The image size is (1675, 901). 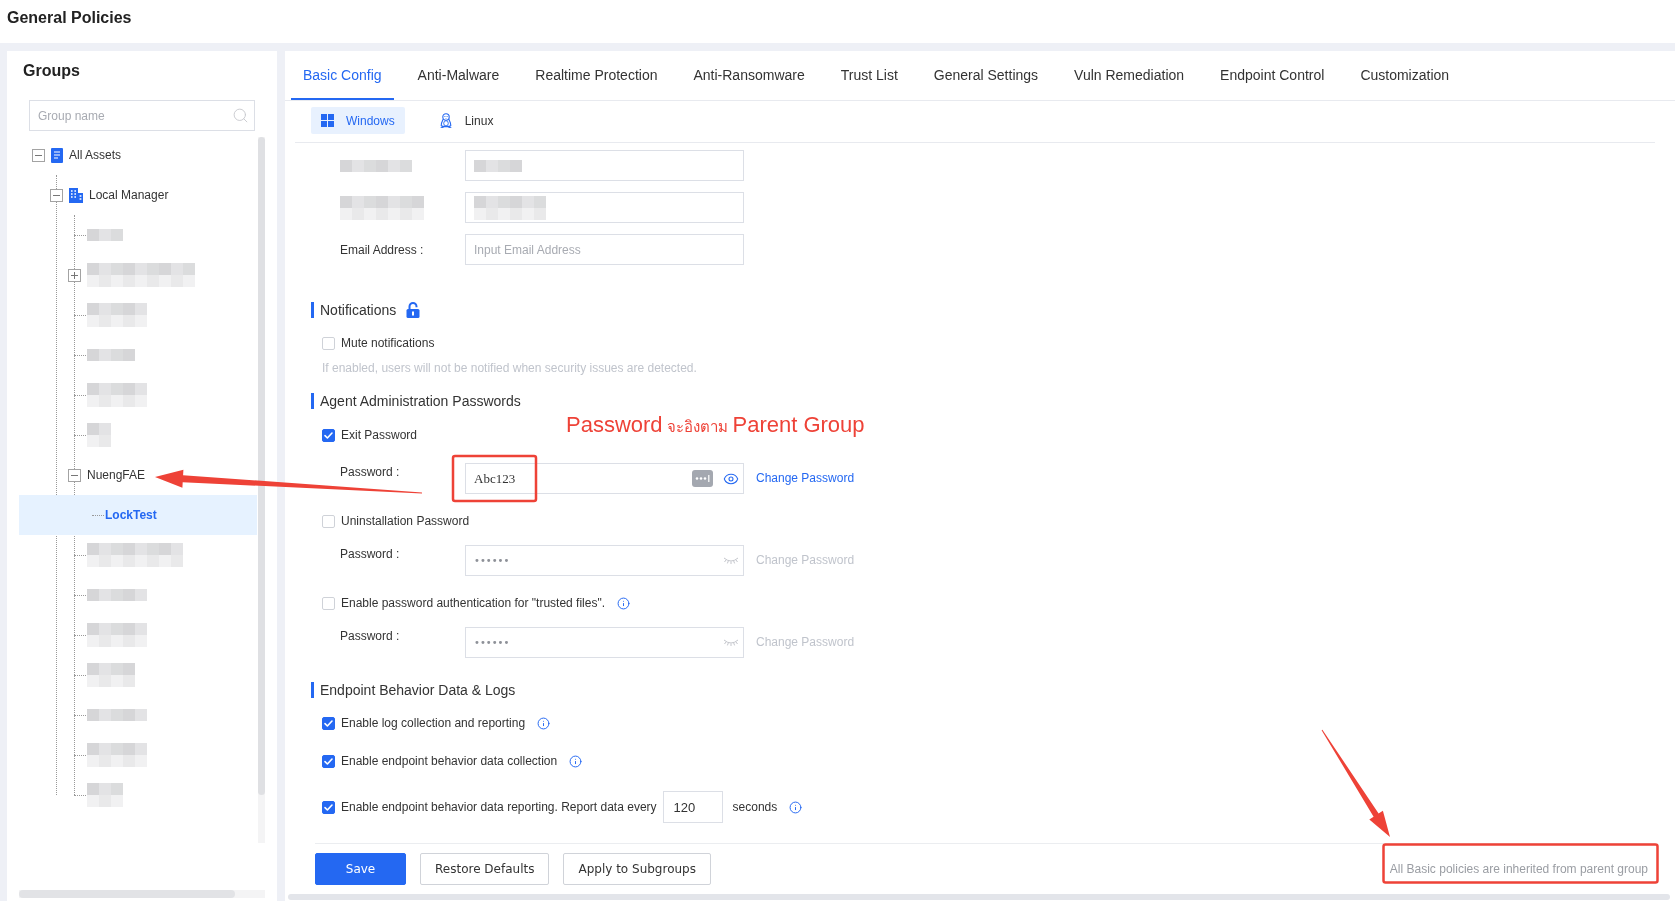 What do you see at coordinates (509, 368) in the screenshot?
I see `hint-text: If enabled, users will not be notified when security issues are detected.` at bounding box center [509, 368].